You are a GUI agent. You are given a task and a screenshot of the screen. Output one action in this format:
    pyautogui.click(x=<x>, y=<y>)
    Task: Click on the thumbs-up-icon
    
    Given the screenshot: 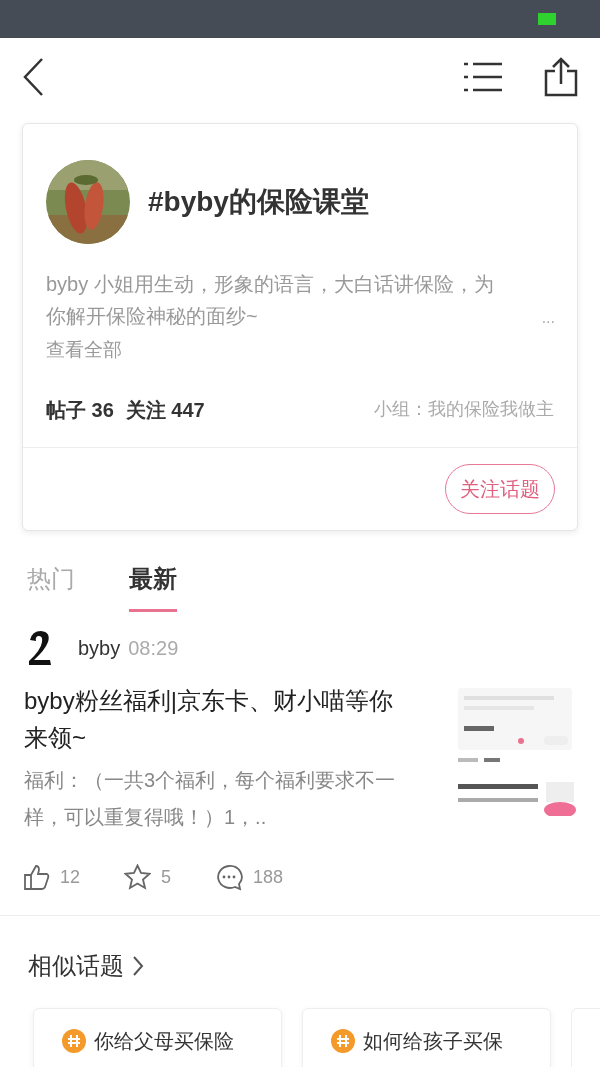 What is the action you would take?
    pyautogui.click(x=37, y=877)
    